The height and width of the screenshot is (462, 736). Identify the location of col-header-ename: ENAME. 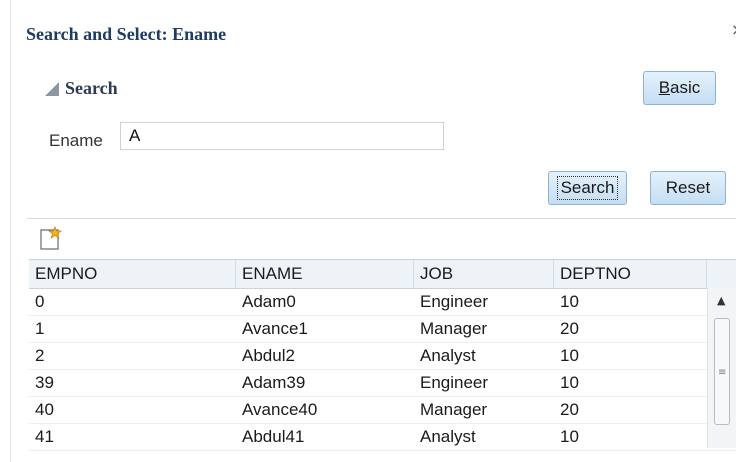
(325, 274).